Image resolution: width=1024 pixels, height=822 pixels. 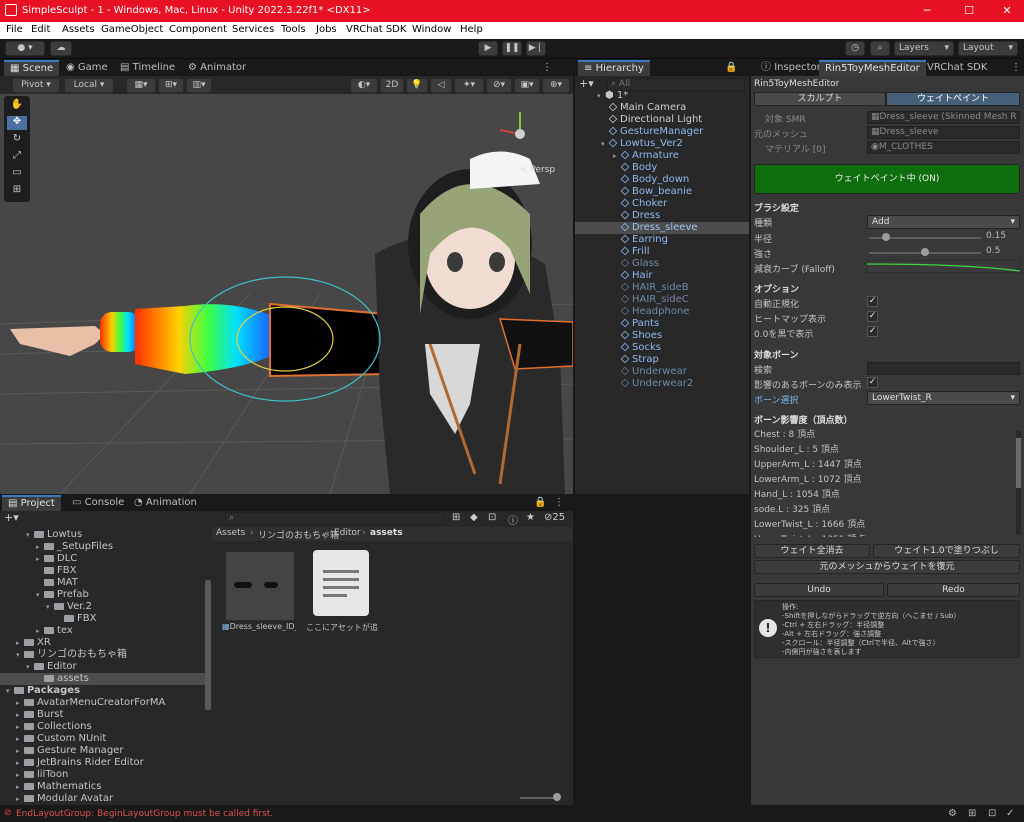 I want to click on scene-root: ▾⬢ 1*, so click(x=612, y=96).